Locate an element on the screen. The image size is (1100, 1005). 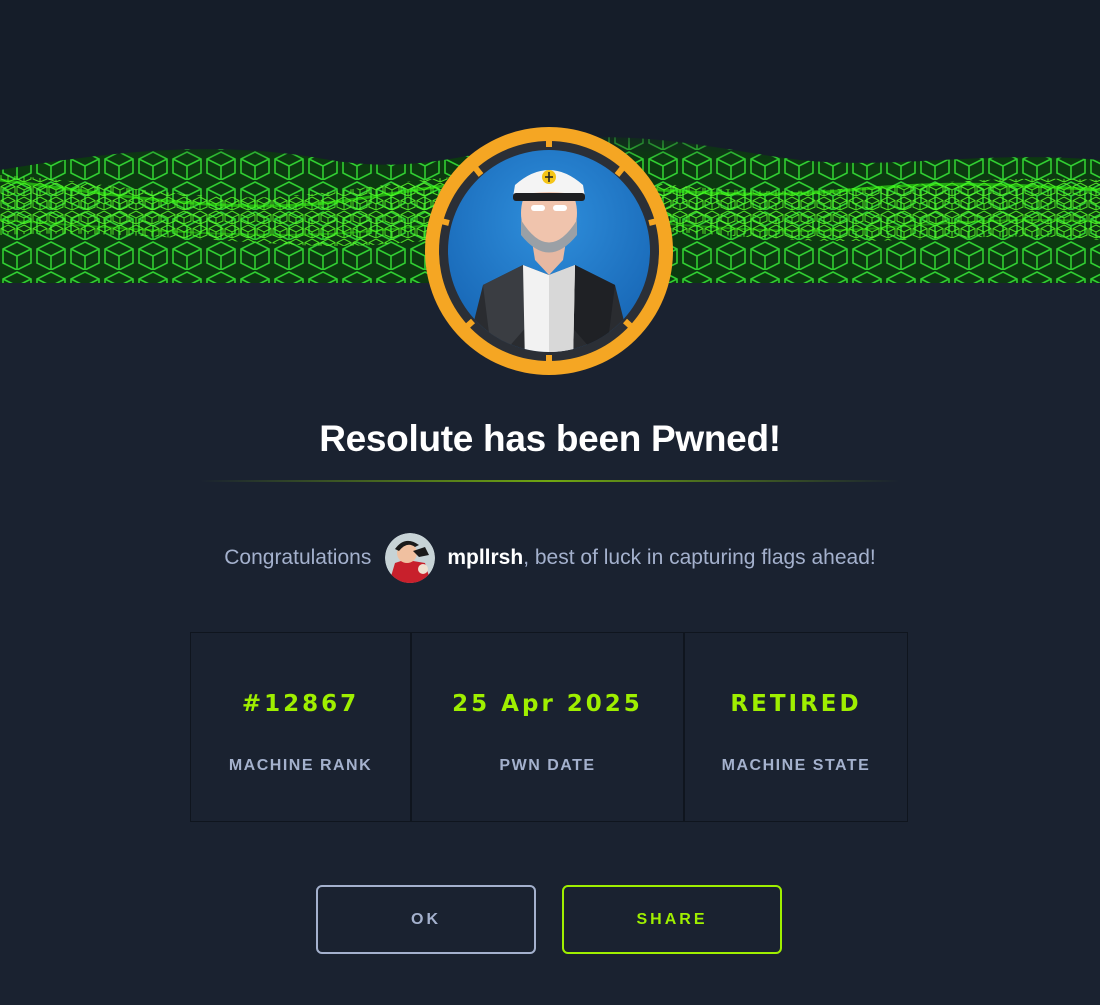
machine-avatar is located at coordinates (549, 251).